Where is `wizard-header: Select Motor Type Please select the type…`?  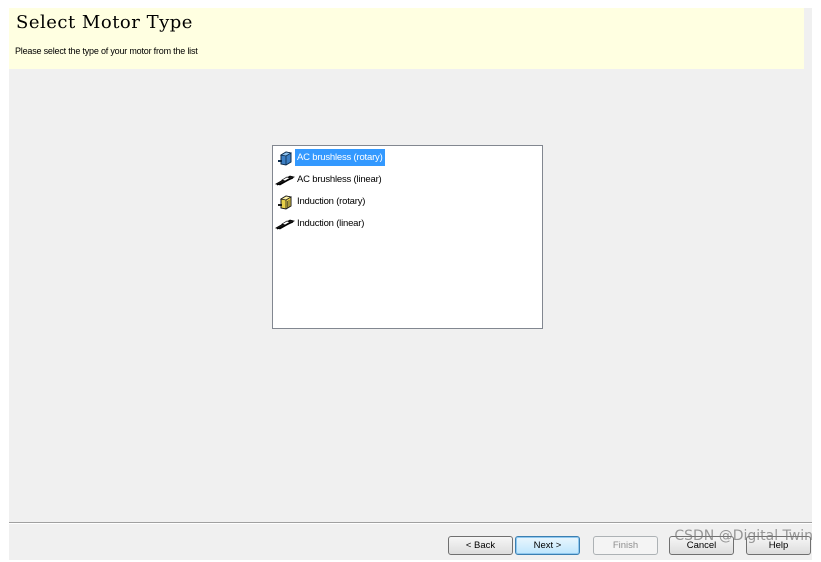
wizard-header: Select Motor Type Please select the type… is located at coordinates (406, 38).